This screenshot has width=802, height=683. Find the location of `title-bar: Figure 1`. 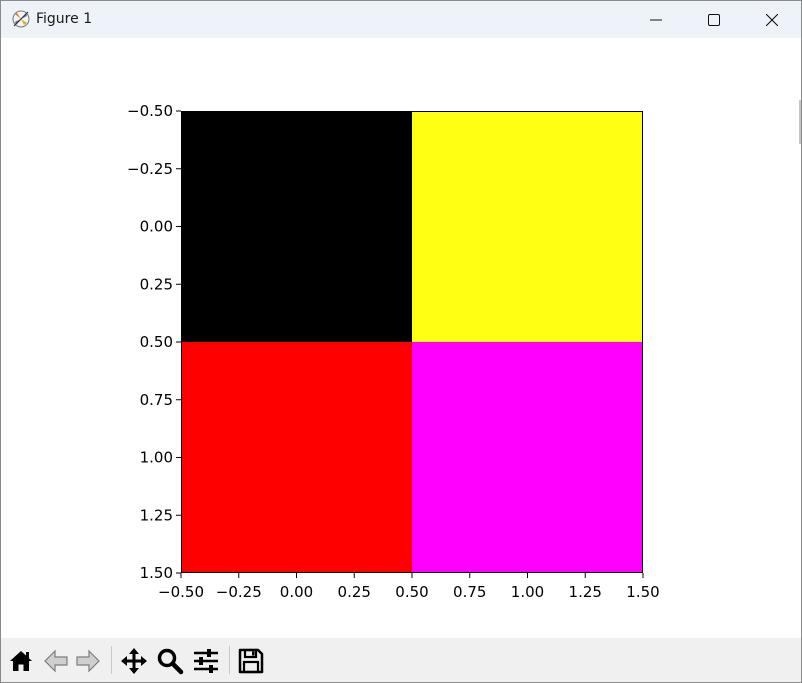

title-bar: Figure 1 is located at coordinates (401, 19).